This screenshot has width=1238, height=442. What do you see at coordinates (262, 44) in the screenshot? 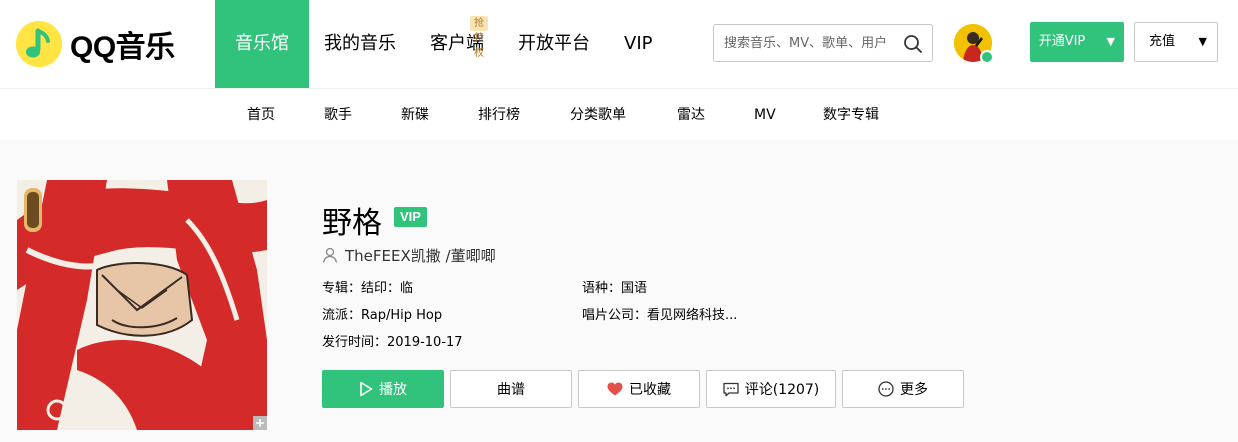
I see `nav-item-music-hall: 音乐馆` at bounding box center [262, 44].